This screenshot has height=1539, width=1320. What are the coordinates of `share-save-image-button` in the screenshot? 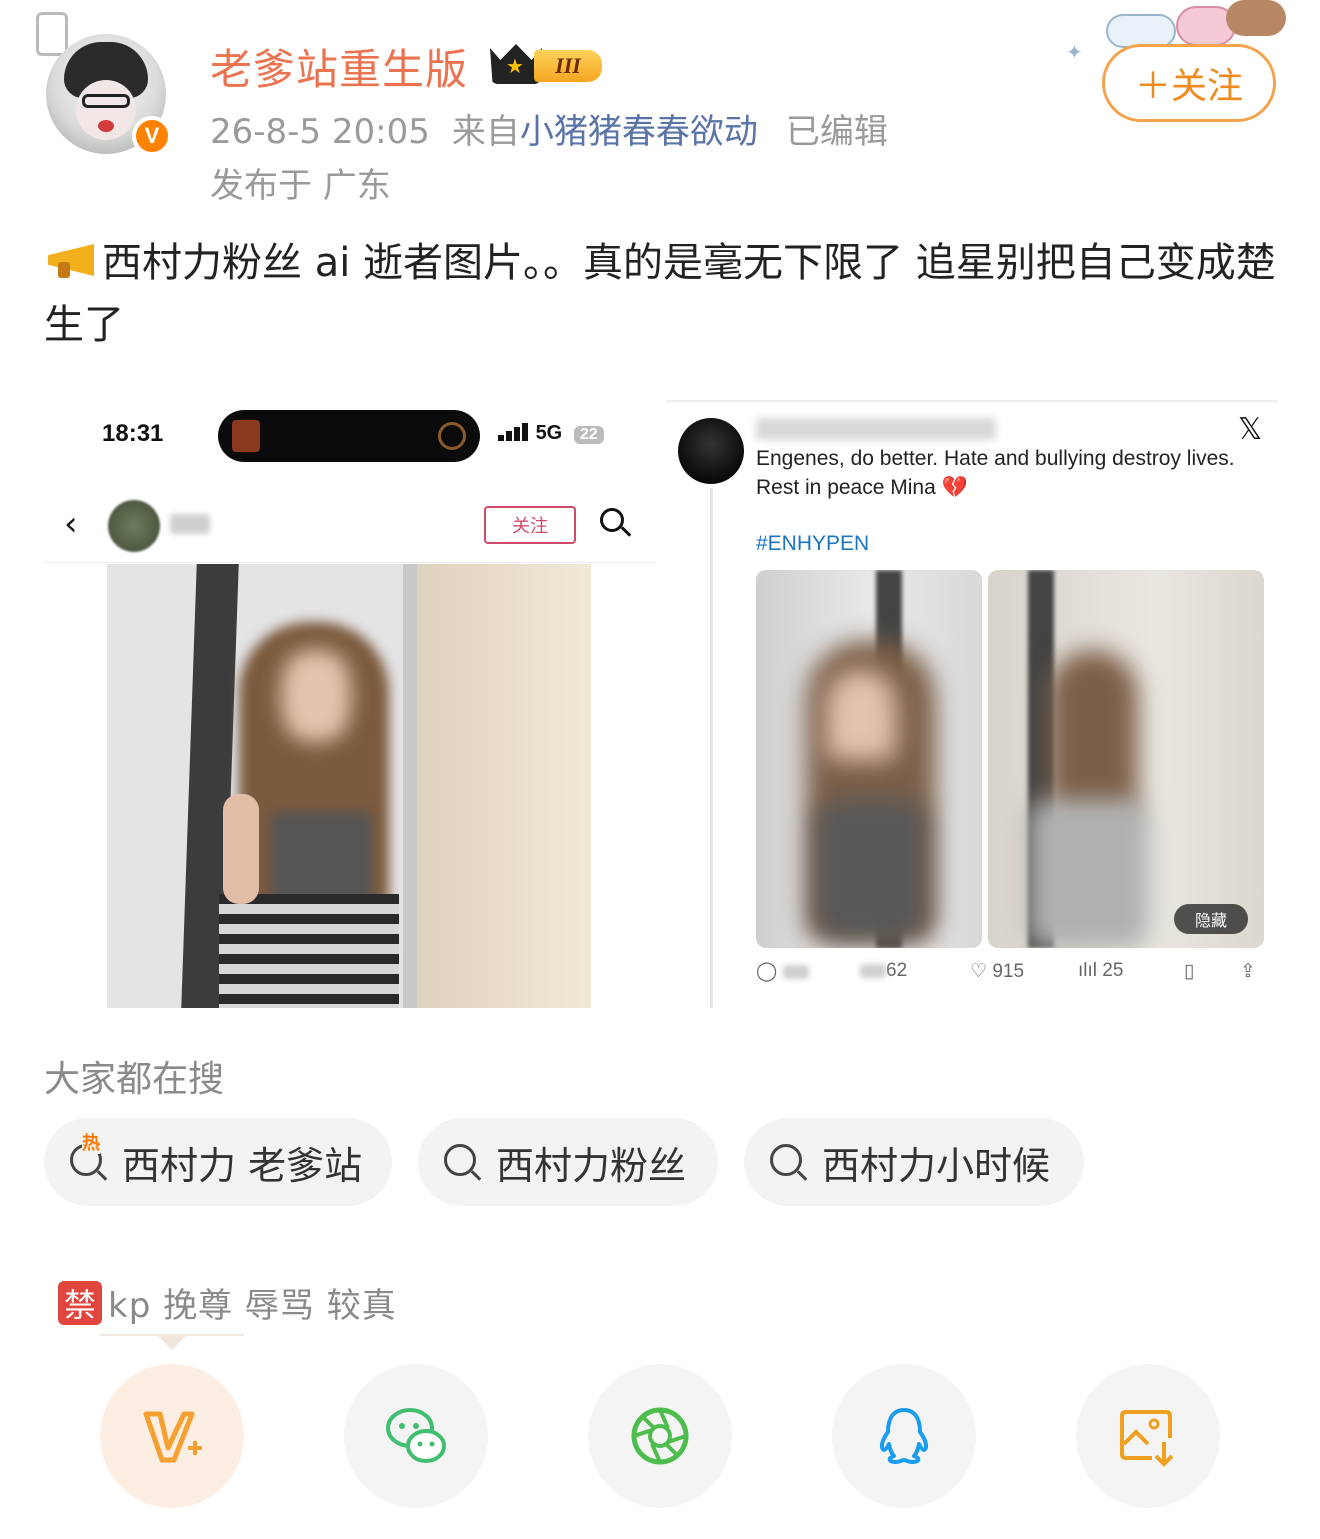 It's located at (1148, 1436).